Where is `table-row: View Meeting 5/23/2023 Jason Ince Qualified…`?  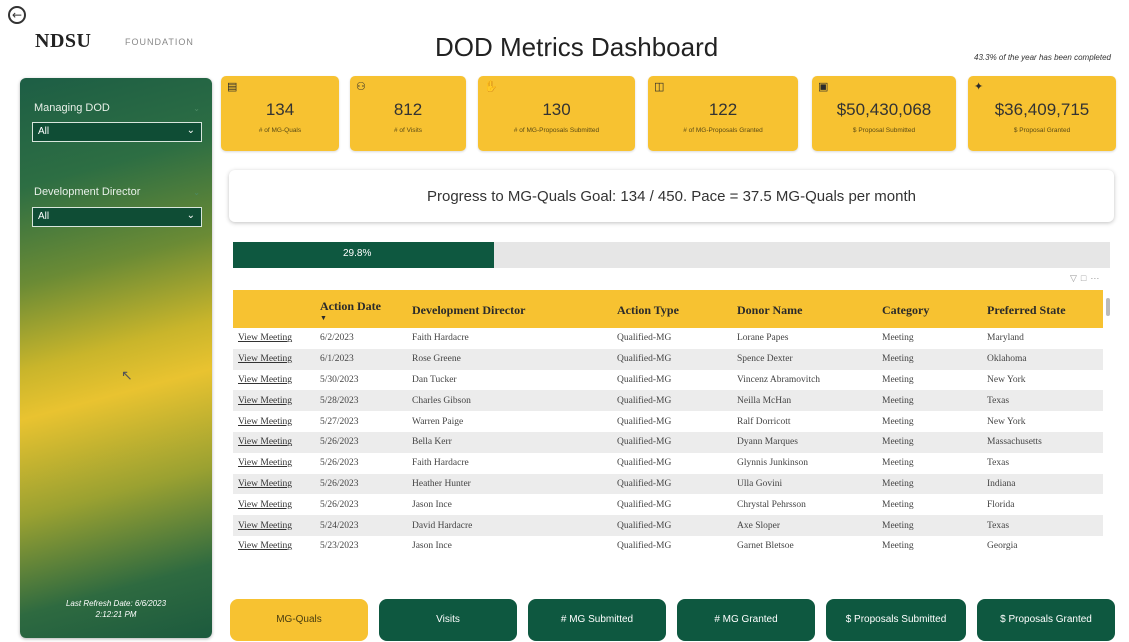 table-row: View Meeting 5/23/2023 Jason Ince Qualified… is located at coordinates (668, 546).